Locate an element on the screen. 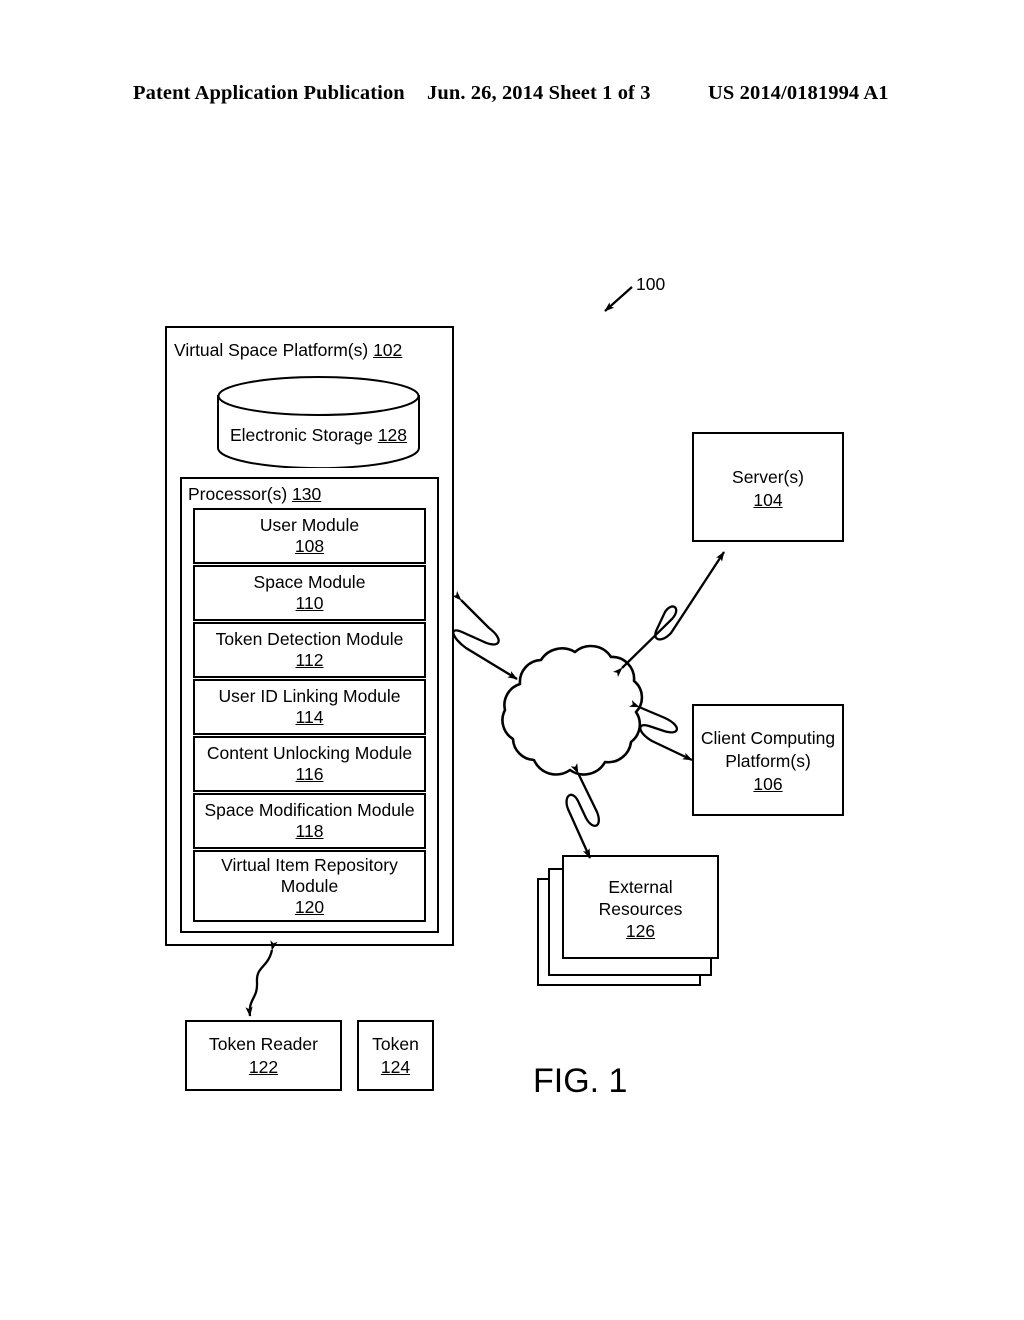 The width and height of the screenshot is (1024, 1320). module-box-virtual-item-repository: Virtual Item Repository Module 120 is located at coordinates (309, 886).